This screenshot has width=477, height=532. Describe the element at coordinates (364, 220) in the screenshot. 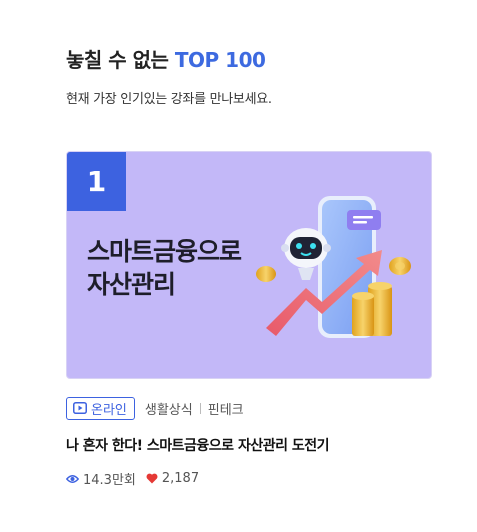

I see `chat-bubble-icon` at that location.